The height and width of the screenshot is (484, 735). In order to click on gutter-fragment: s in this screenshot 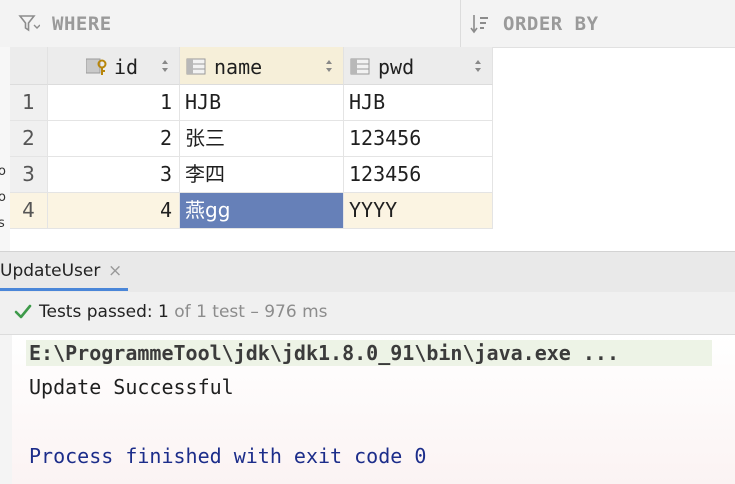, I will do `click(2, 223)`.